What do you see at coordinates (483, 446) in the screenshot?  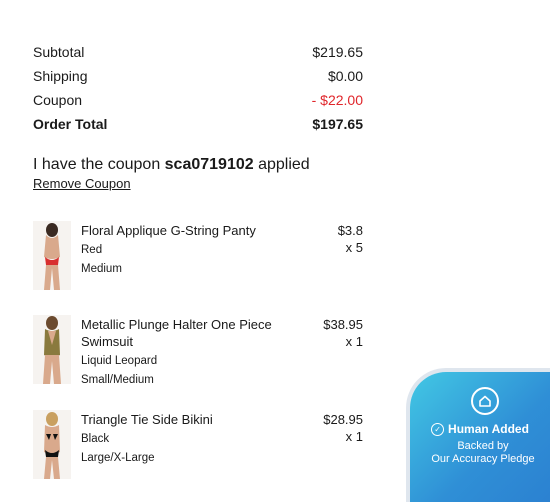 I see `badge-sub-line1: Backed by` at bounding box center [483, 446].